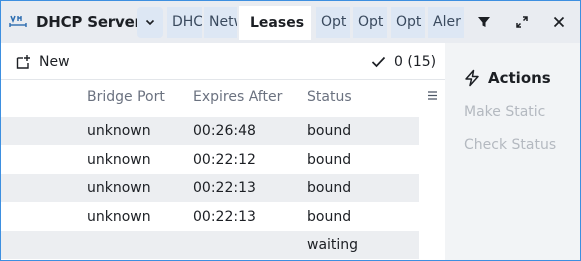 This screenshot has height=261, width=581. What do you see at coordinates (224, 160) in the screenshot?
I see `cell-expires-after: 00:22:12` at bounding box center [224, 160].